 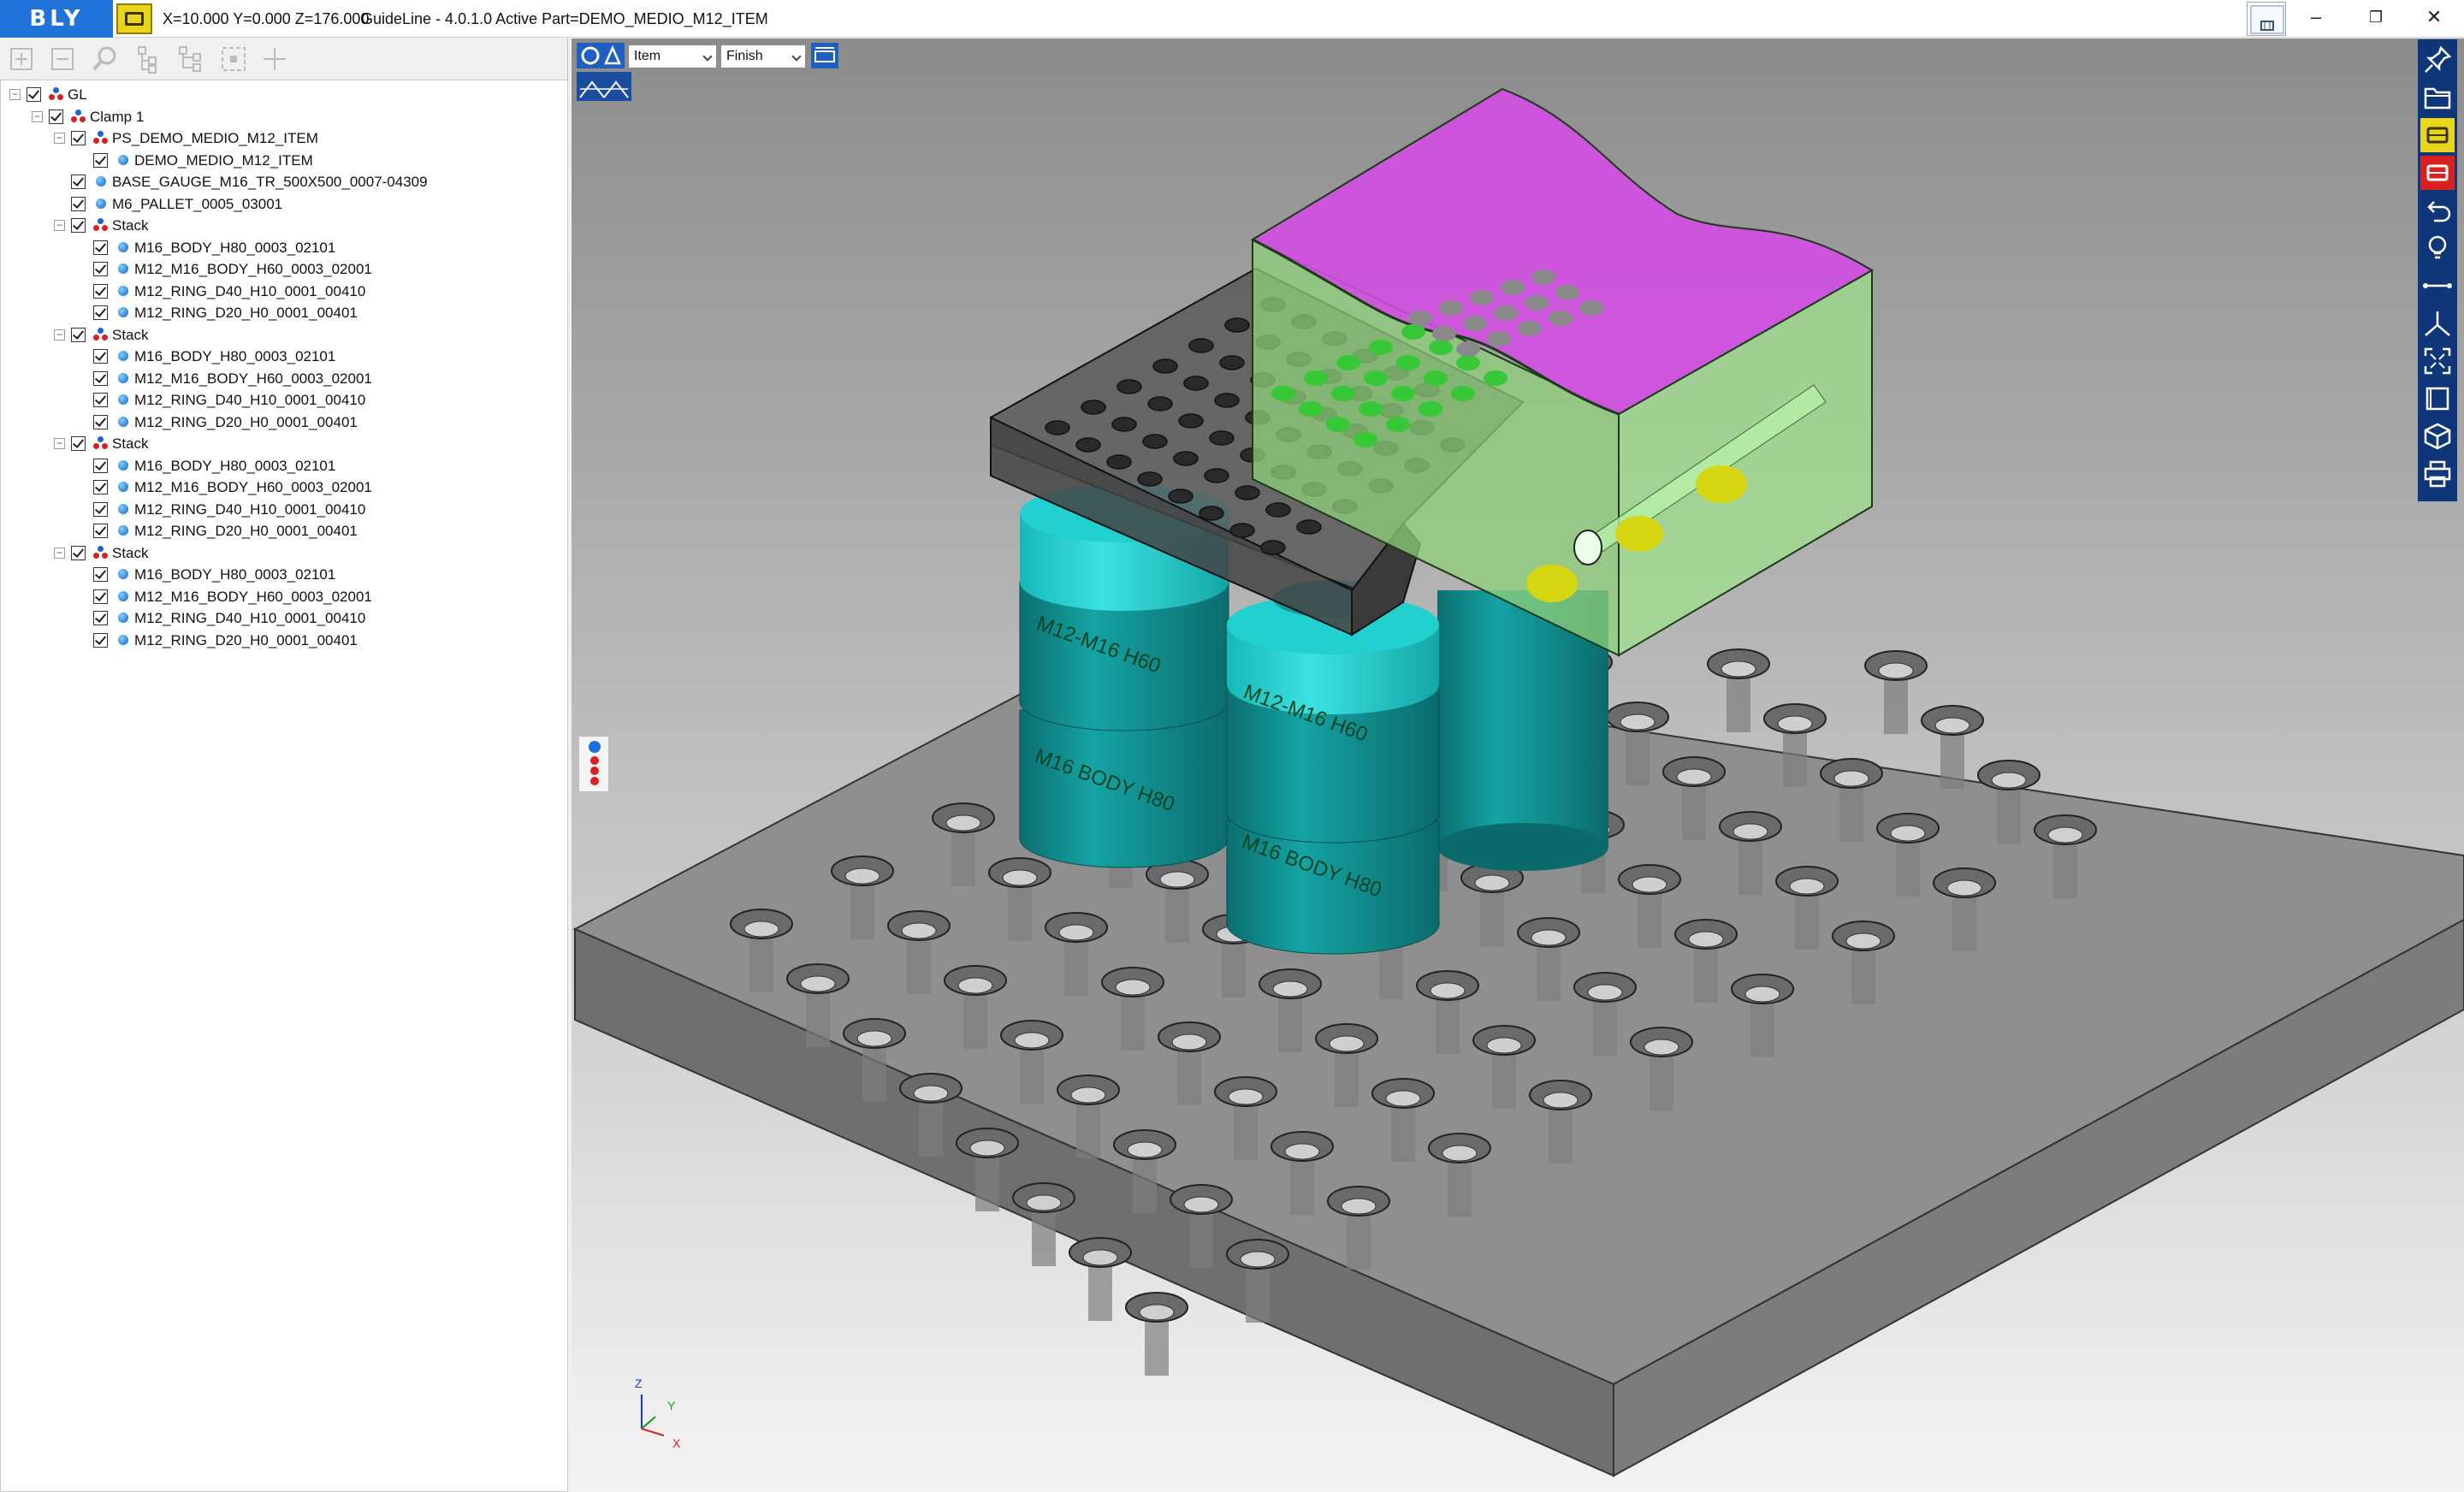 I want to click on finish-select: Finish, so click(x=763, y=56).